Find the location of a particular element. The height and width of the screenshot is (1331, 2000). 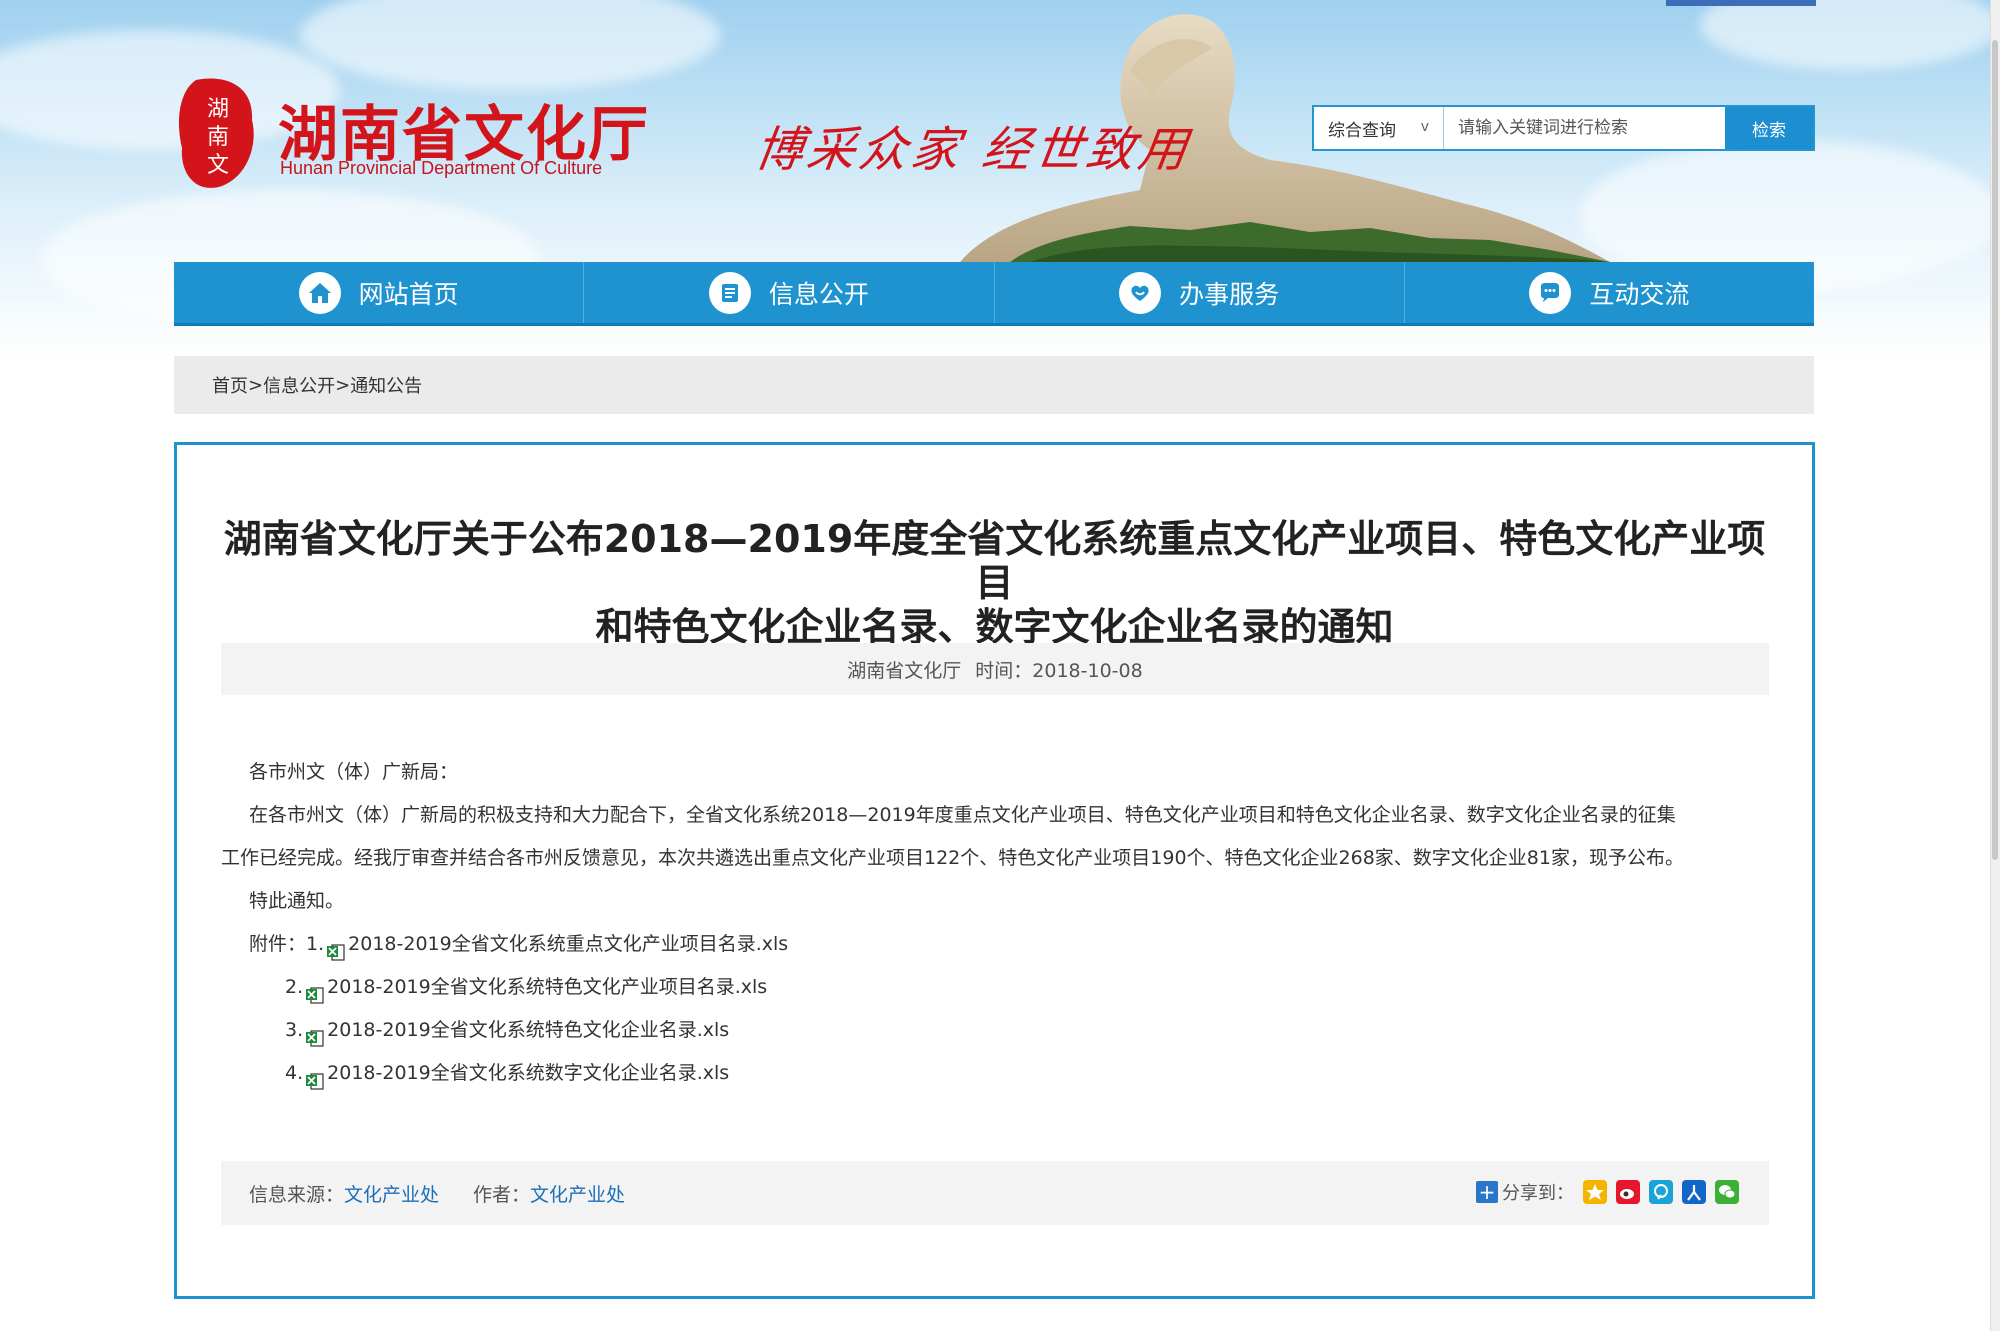

breadcrumb-notices: 通知公告 is located at coordinates (386, 385).